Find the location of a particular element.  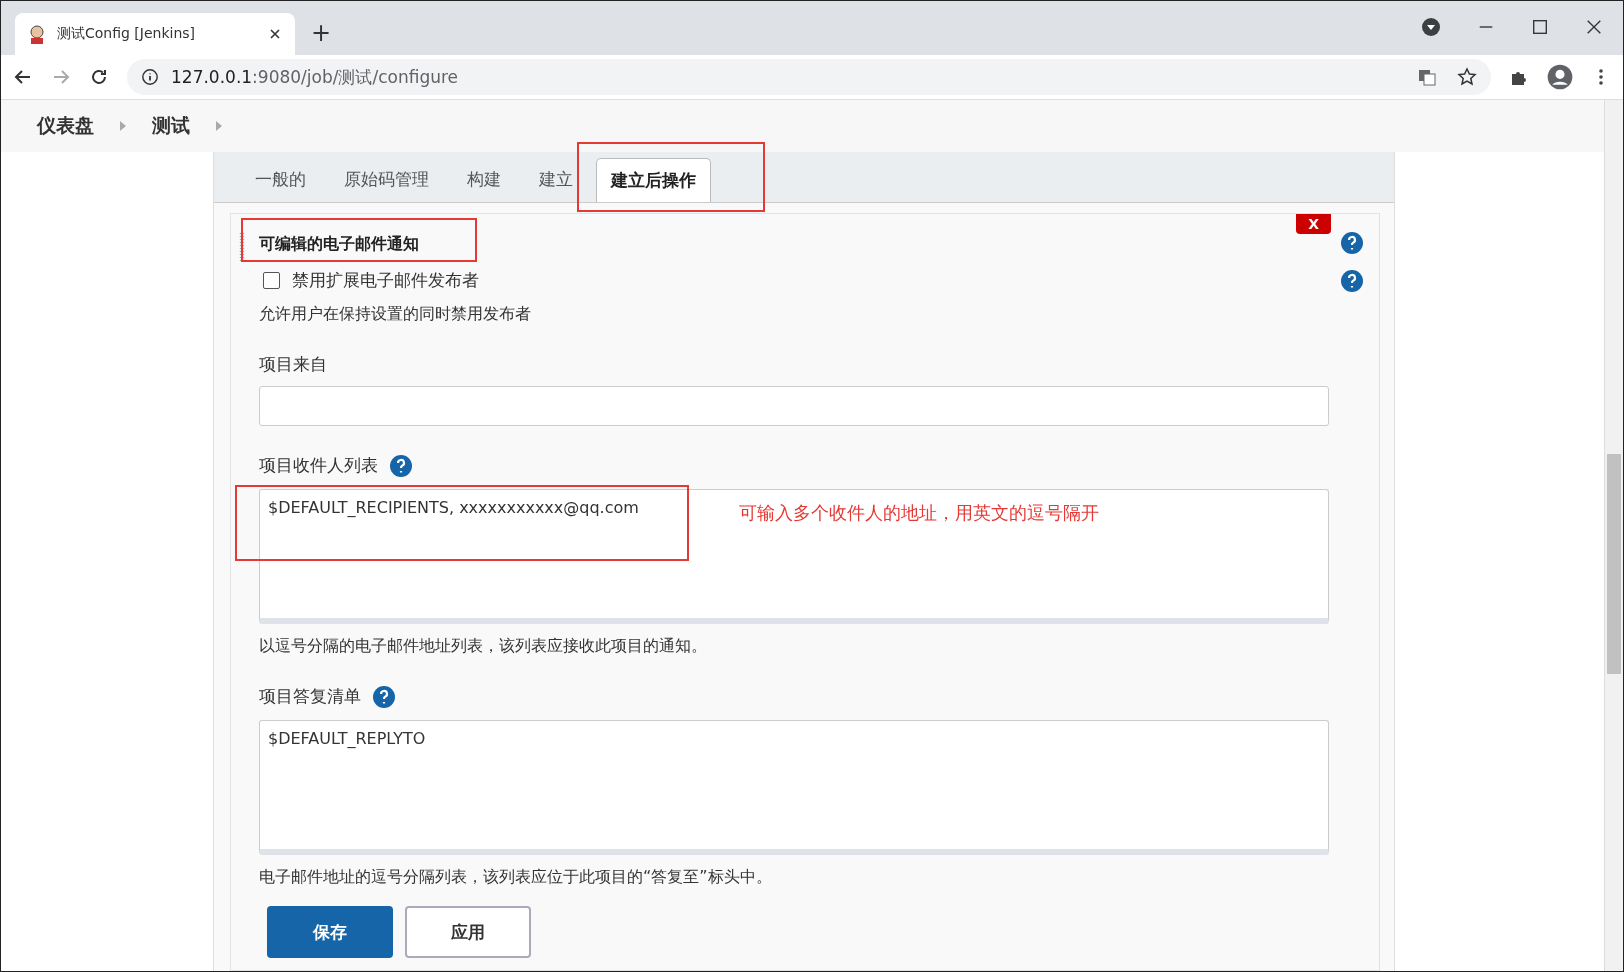

field-label: 项目答复清单 is located at coordinates (310, 696).